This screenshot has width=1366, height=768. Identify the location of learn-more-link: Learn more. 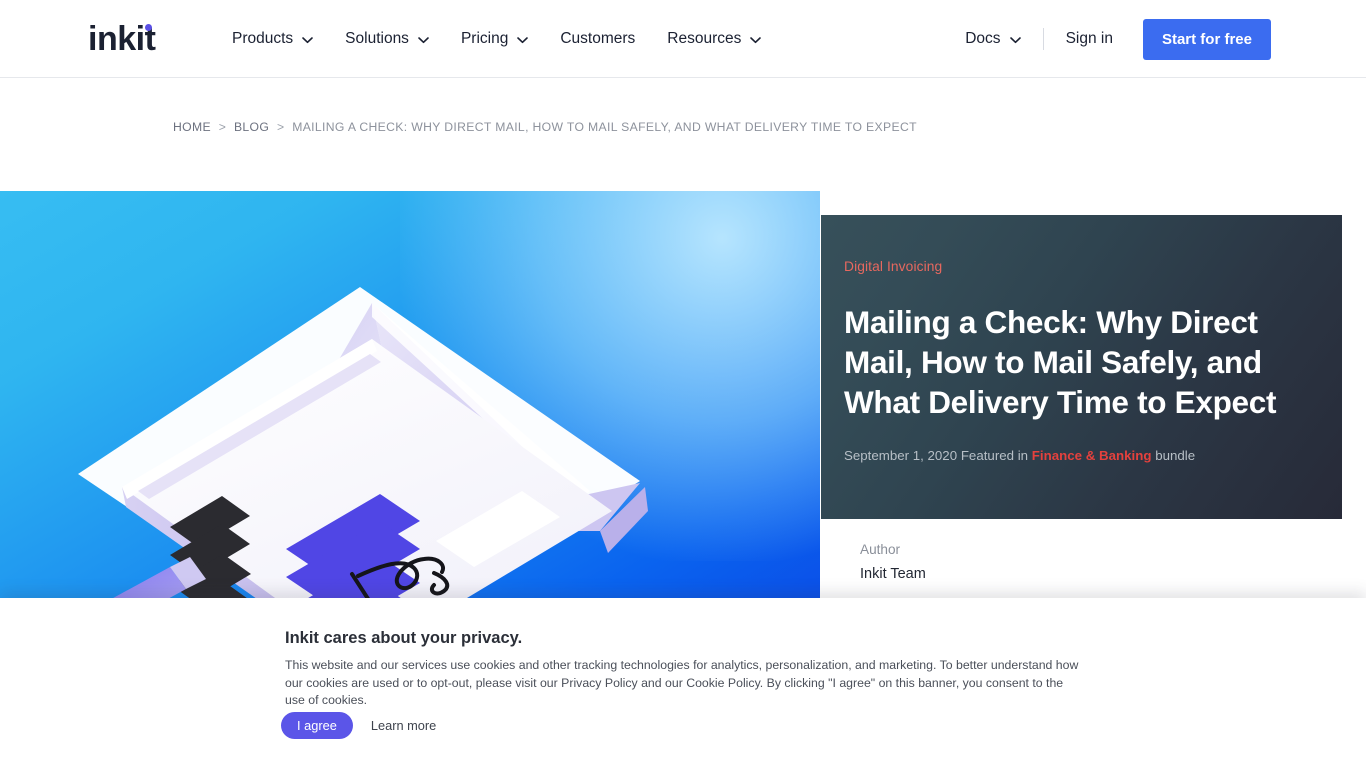
(403, 725).